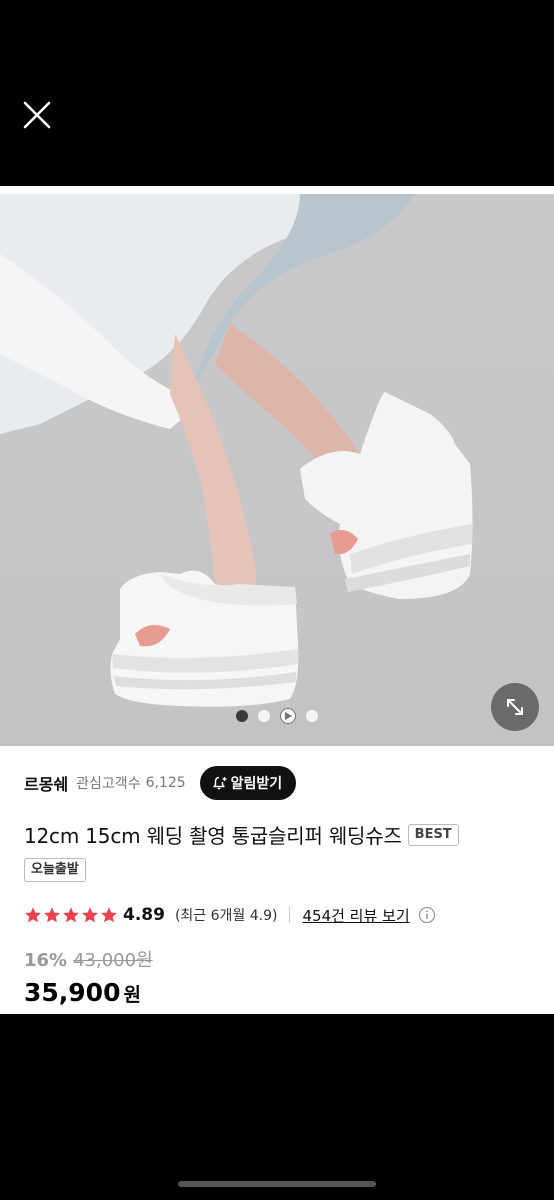 This screenshot has width=554, height=1200. What do you see at coordinates (165, 783) in the screenshot?
I see `follower-count: 6,125` at bounding box center [165, 783].